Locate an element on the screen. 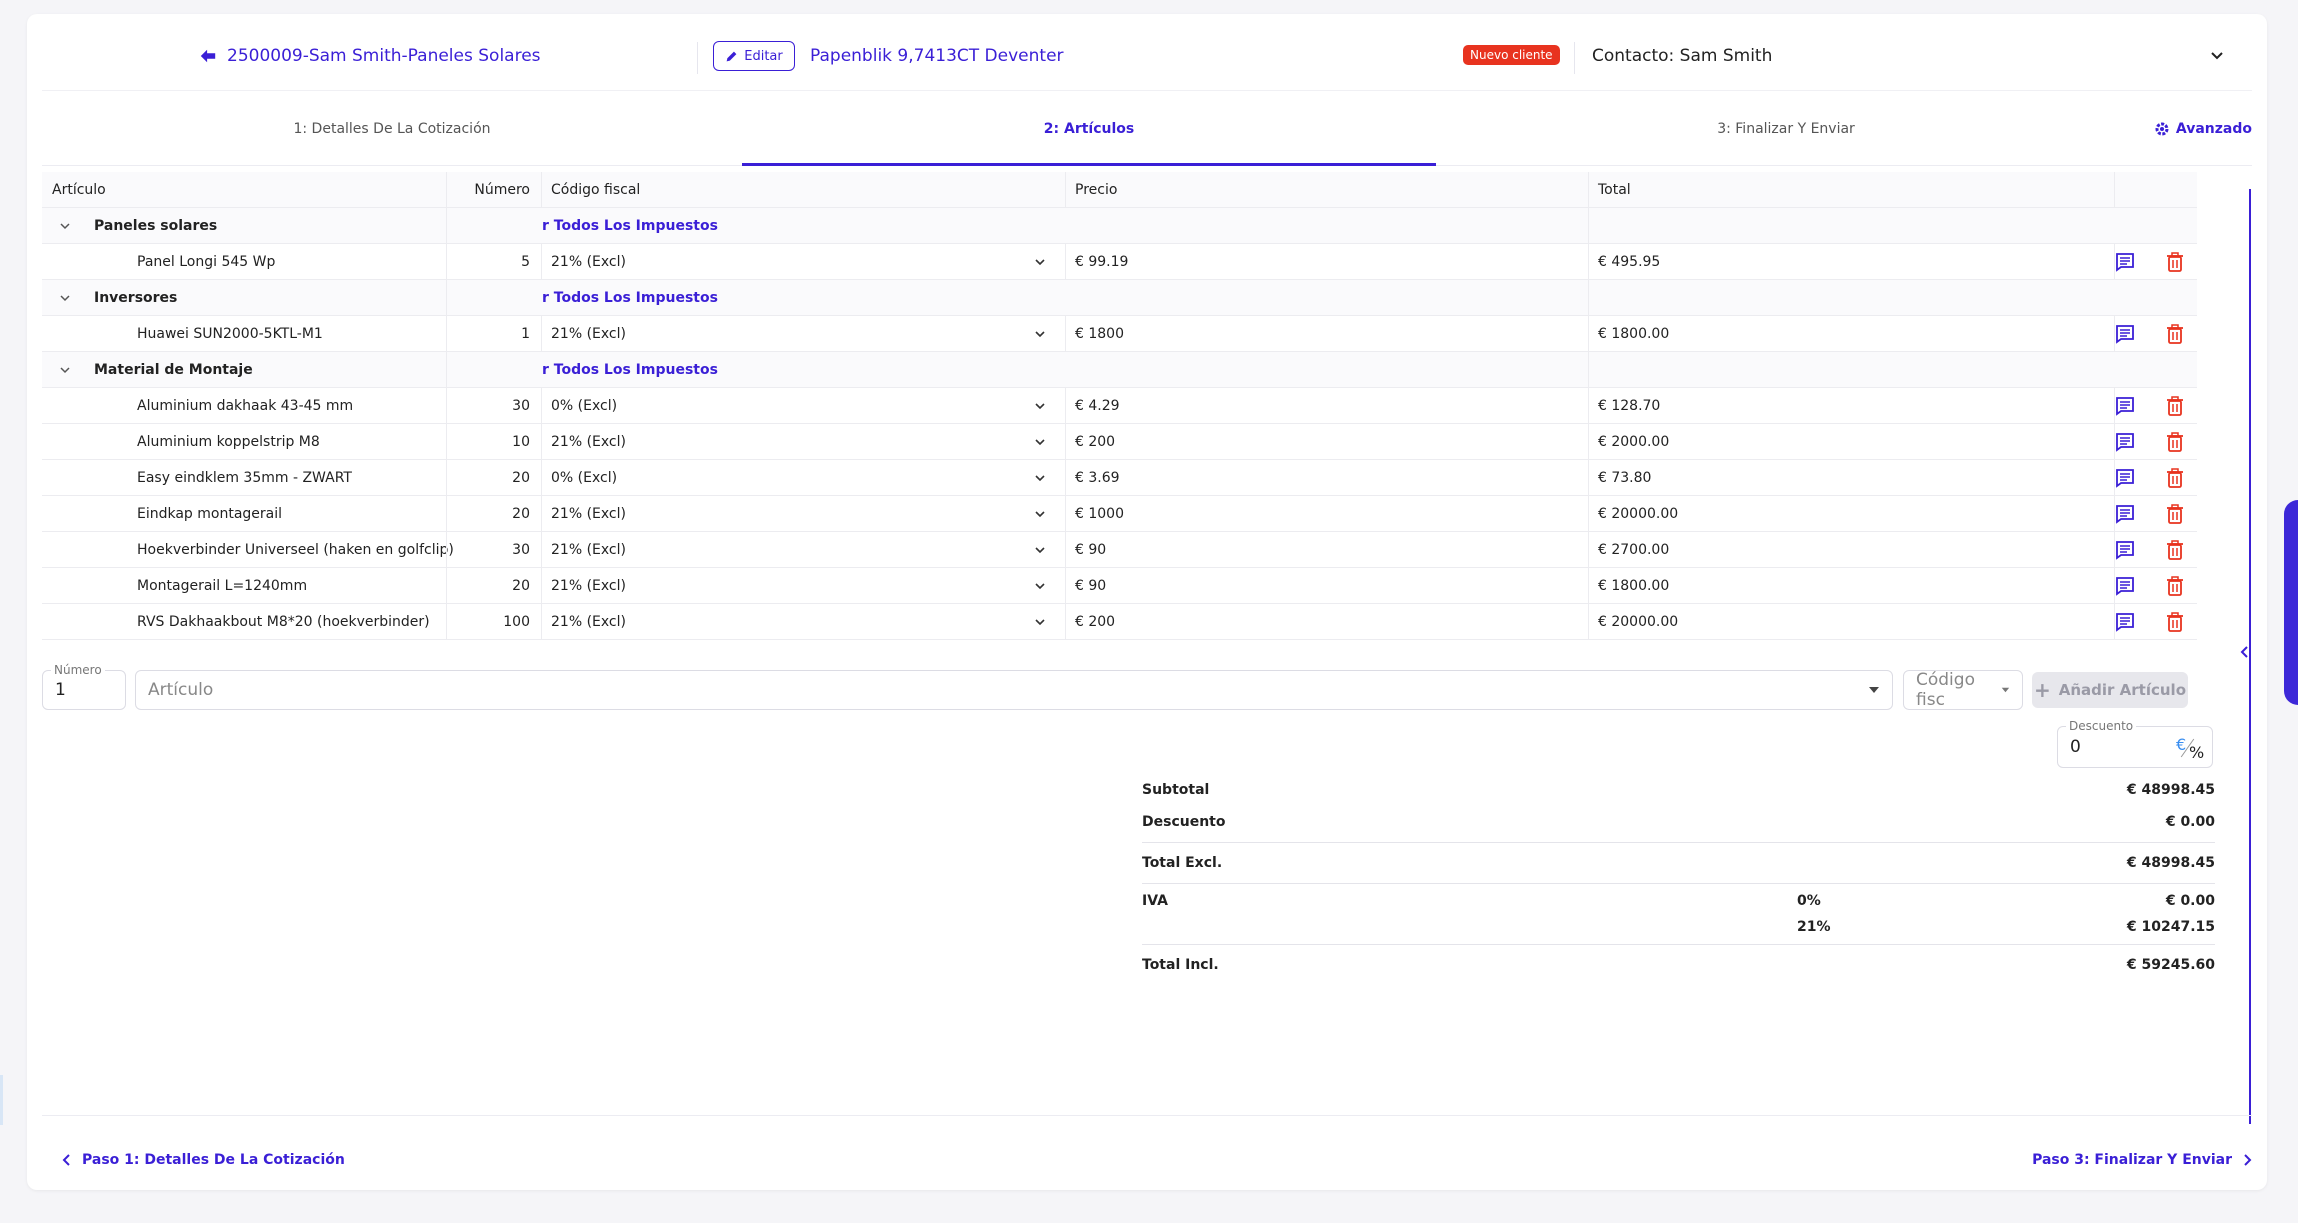 This screenshot has height=1223, width=2298. item-price: € 1800 is located at coordinates (1099, 333).